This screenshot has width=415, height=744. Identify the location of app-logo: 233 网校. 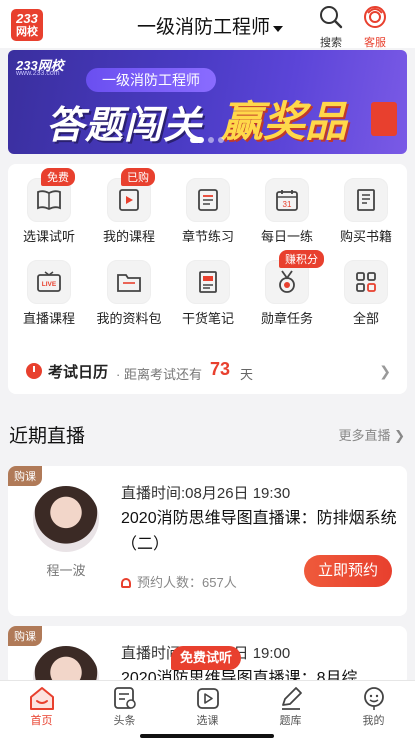
(27, 25).